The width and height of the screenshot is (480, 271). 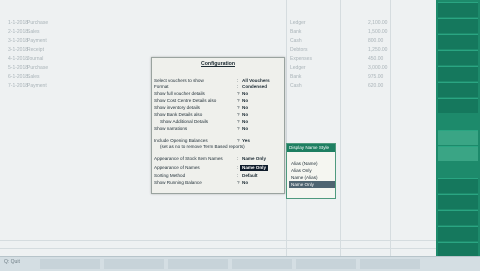 I want to click on ledger-row: 3-1-2018 Receipt Debtors 1,250.00, so click(x=198, y=50).